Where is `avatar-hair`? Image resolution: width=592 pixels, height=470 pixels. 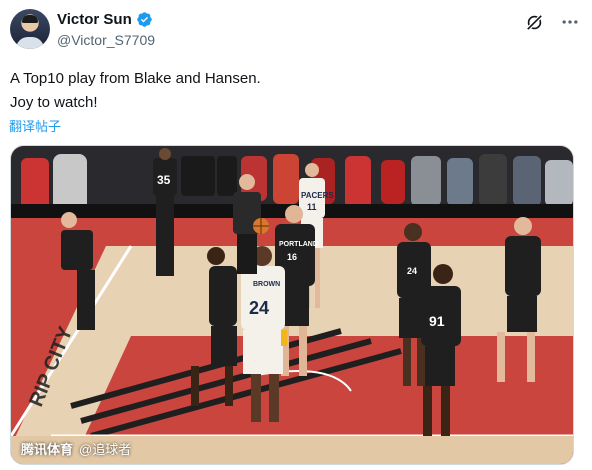 avatar-hair is located at coordinates (30, 19).